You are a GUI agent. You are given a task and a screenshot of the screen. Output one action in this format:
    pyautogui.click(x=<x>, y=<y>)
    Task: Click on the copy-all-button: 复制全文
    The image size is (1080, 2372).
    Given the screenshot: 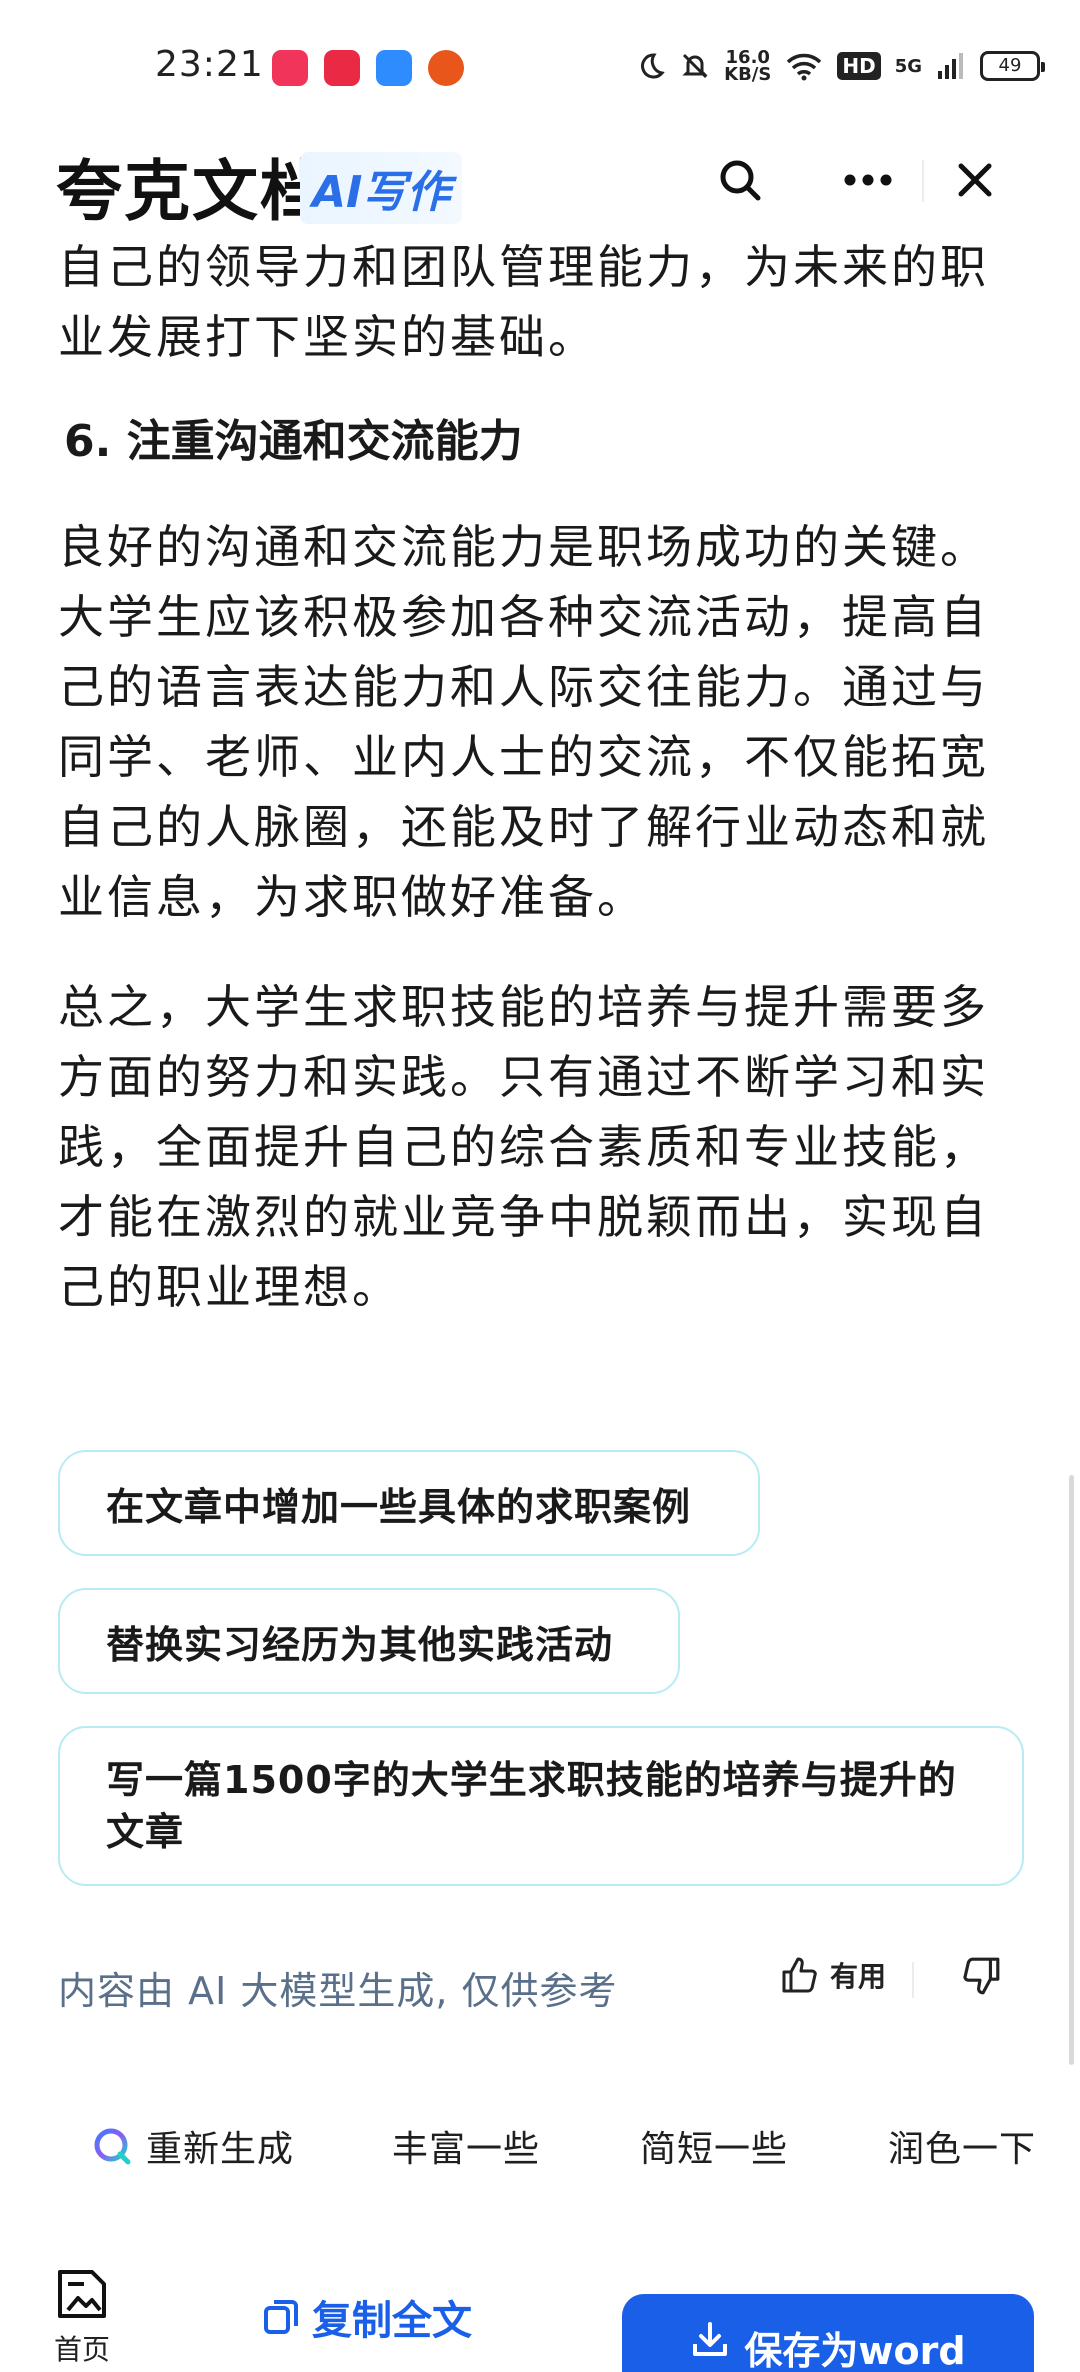 What is the action you would take?
    pyautogui.click(x=367, y=2317)
    